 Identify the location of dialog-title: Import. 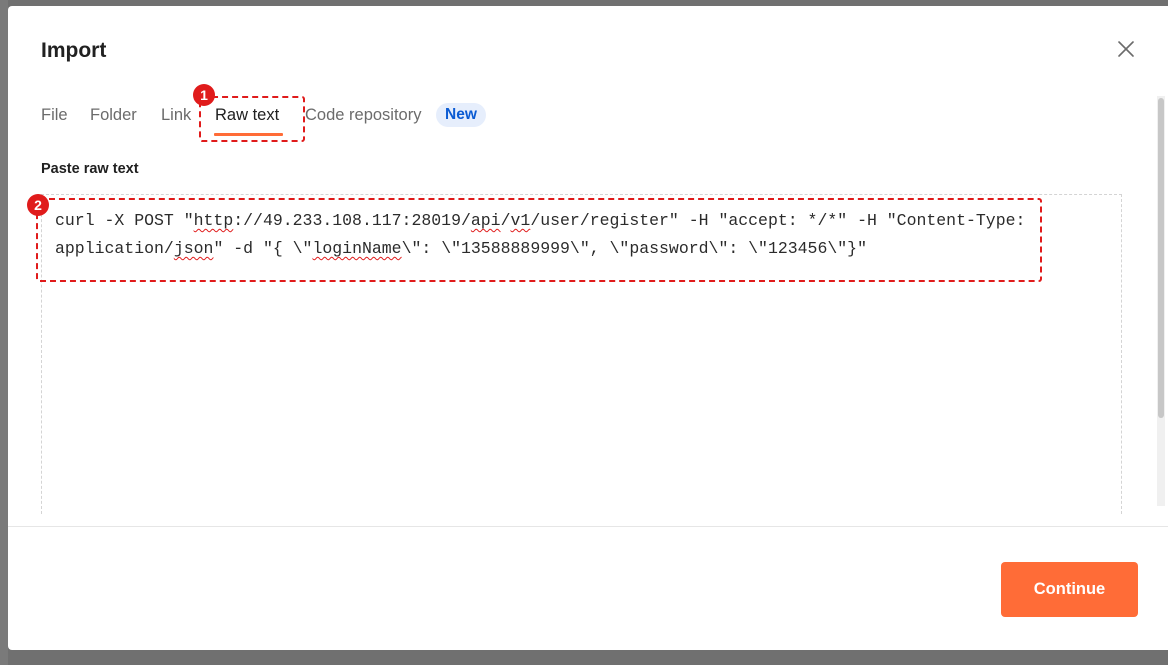
(74, 50).